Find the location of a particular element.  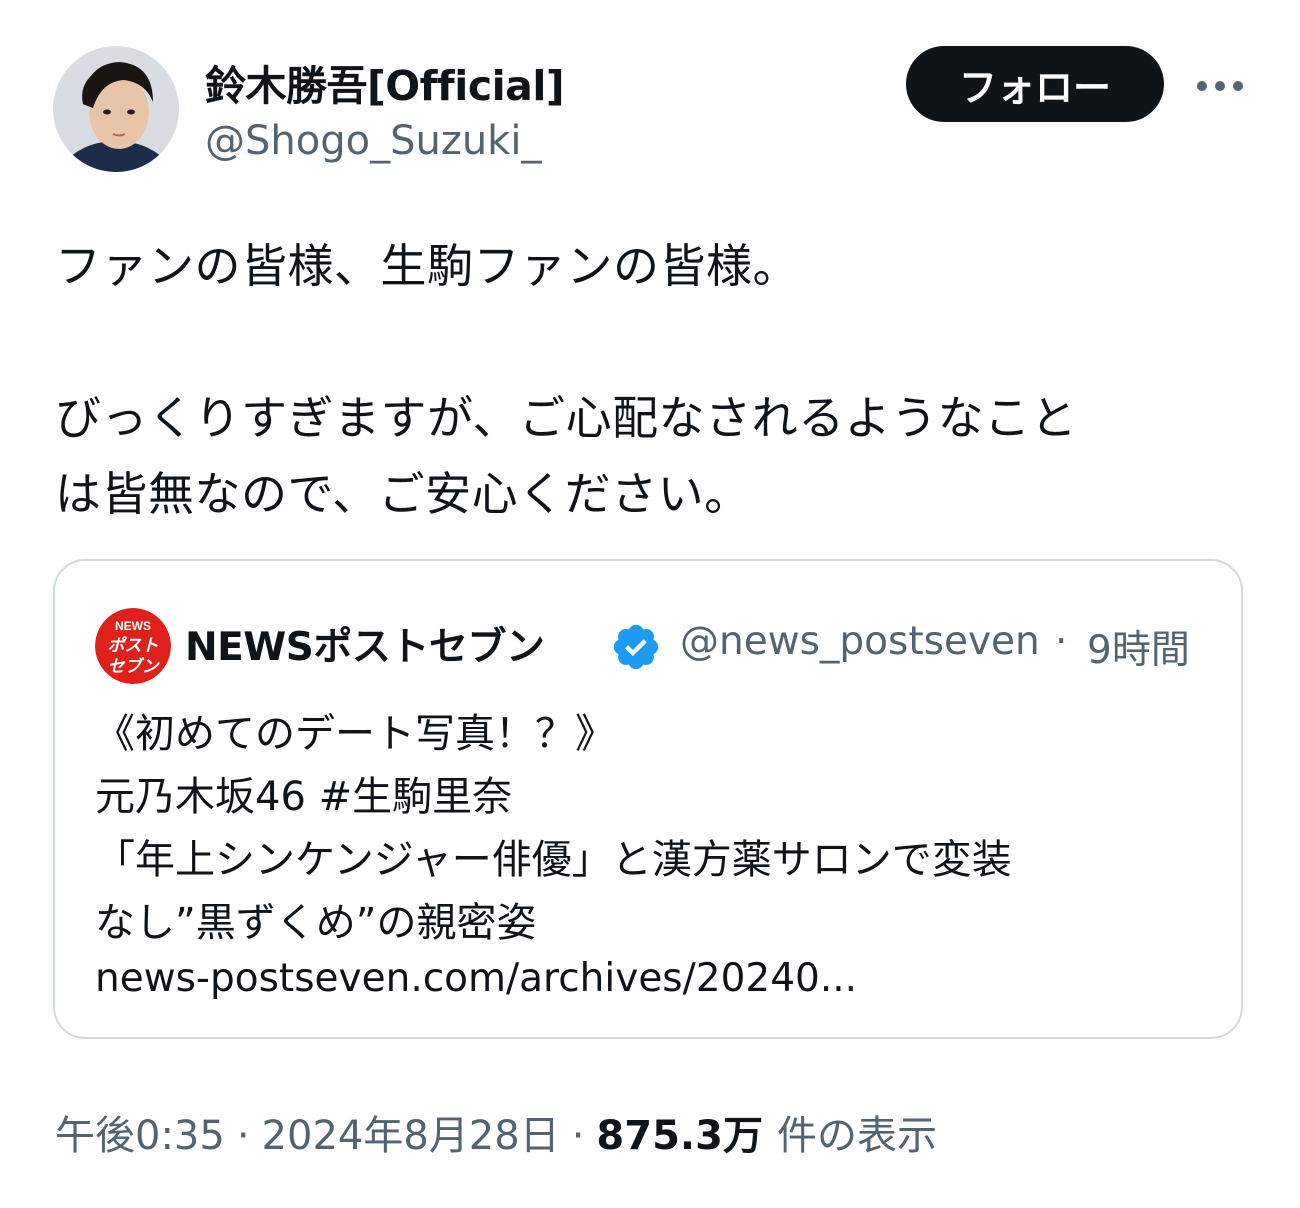

quoted-post-text-line: なし”黒ずくめ”の親密姿 is located at coordinates (316, 923).